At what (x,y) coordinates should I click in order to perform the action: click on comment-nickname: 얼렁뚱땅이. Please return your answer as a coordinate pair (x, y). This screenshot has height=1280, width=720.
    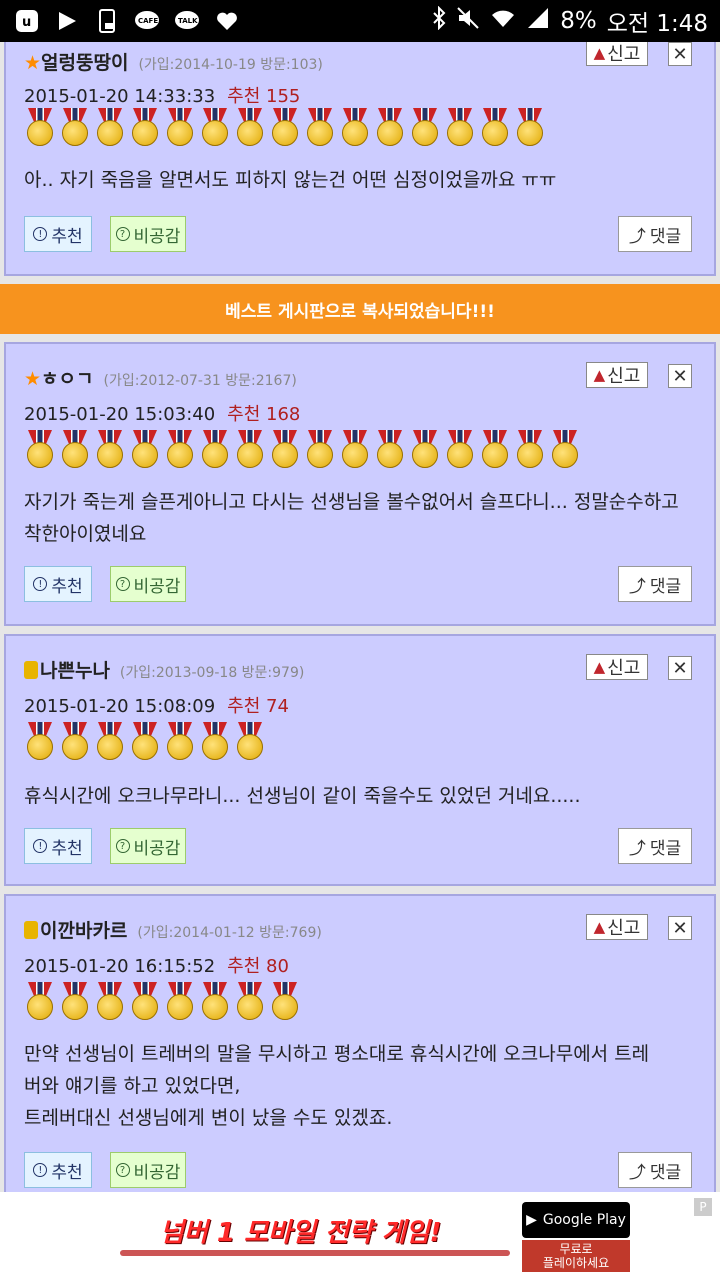
    Looking at the image, I should click on (84, 63).